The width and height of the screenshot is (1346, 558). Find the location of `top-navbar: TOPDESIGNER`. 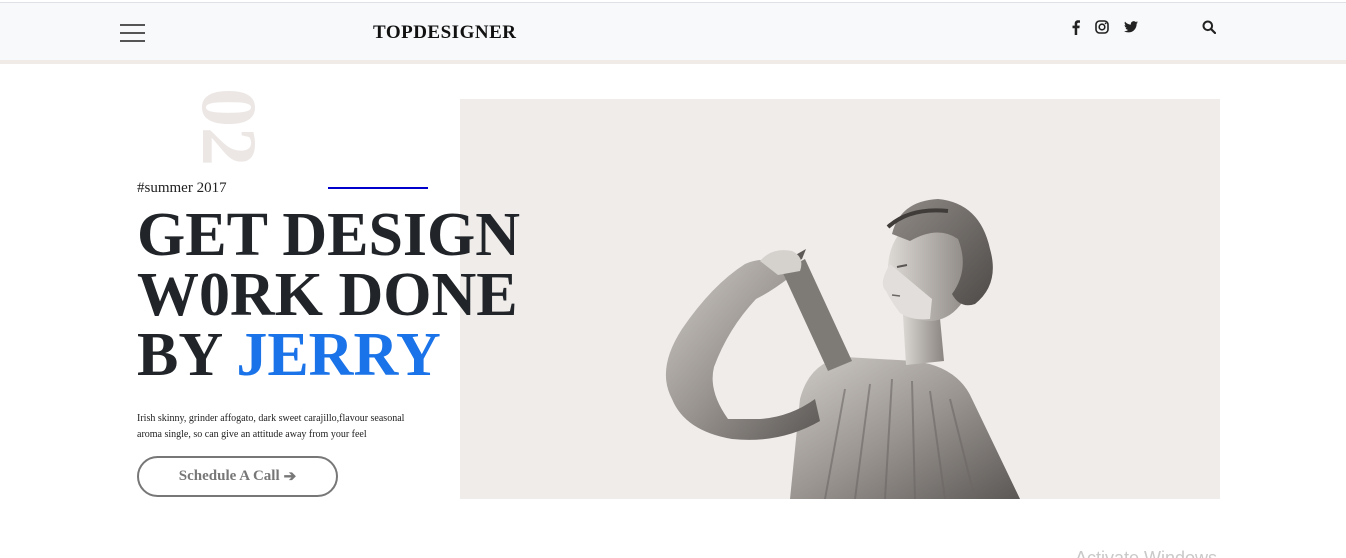

top-navbar: TOPDESIGNER is located at coordinates (673, 31).